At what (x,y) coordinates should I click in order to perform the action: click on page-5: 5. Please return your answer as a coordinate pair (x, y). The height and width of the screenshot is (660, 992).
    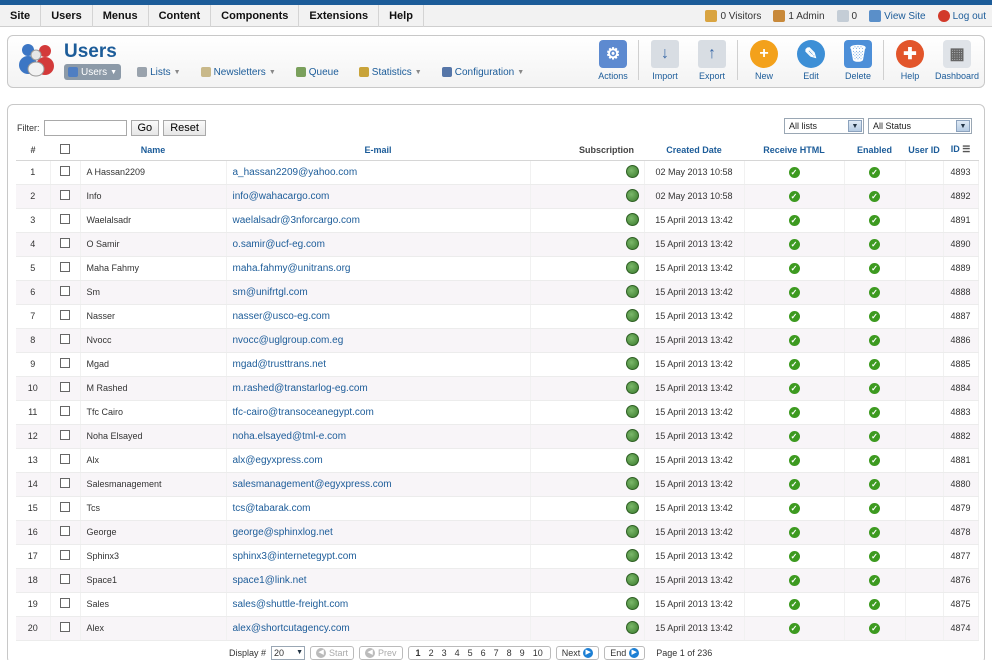
    Looking at the image, I should click on (470, 653).